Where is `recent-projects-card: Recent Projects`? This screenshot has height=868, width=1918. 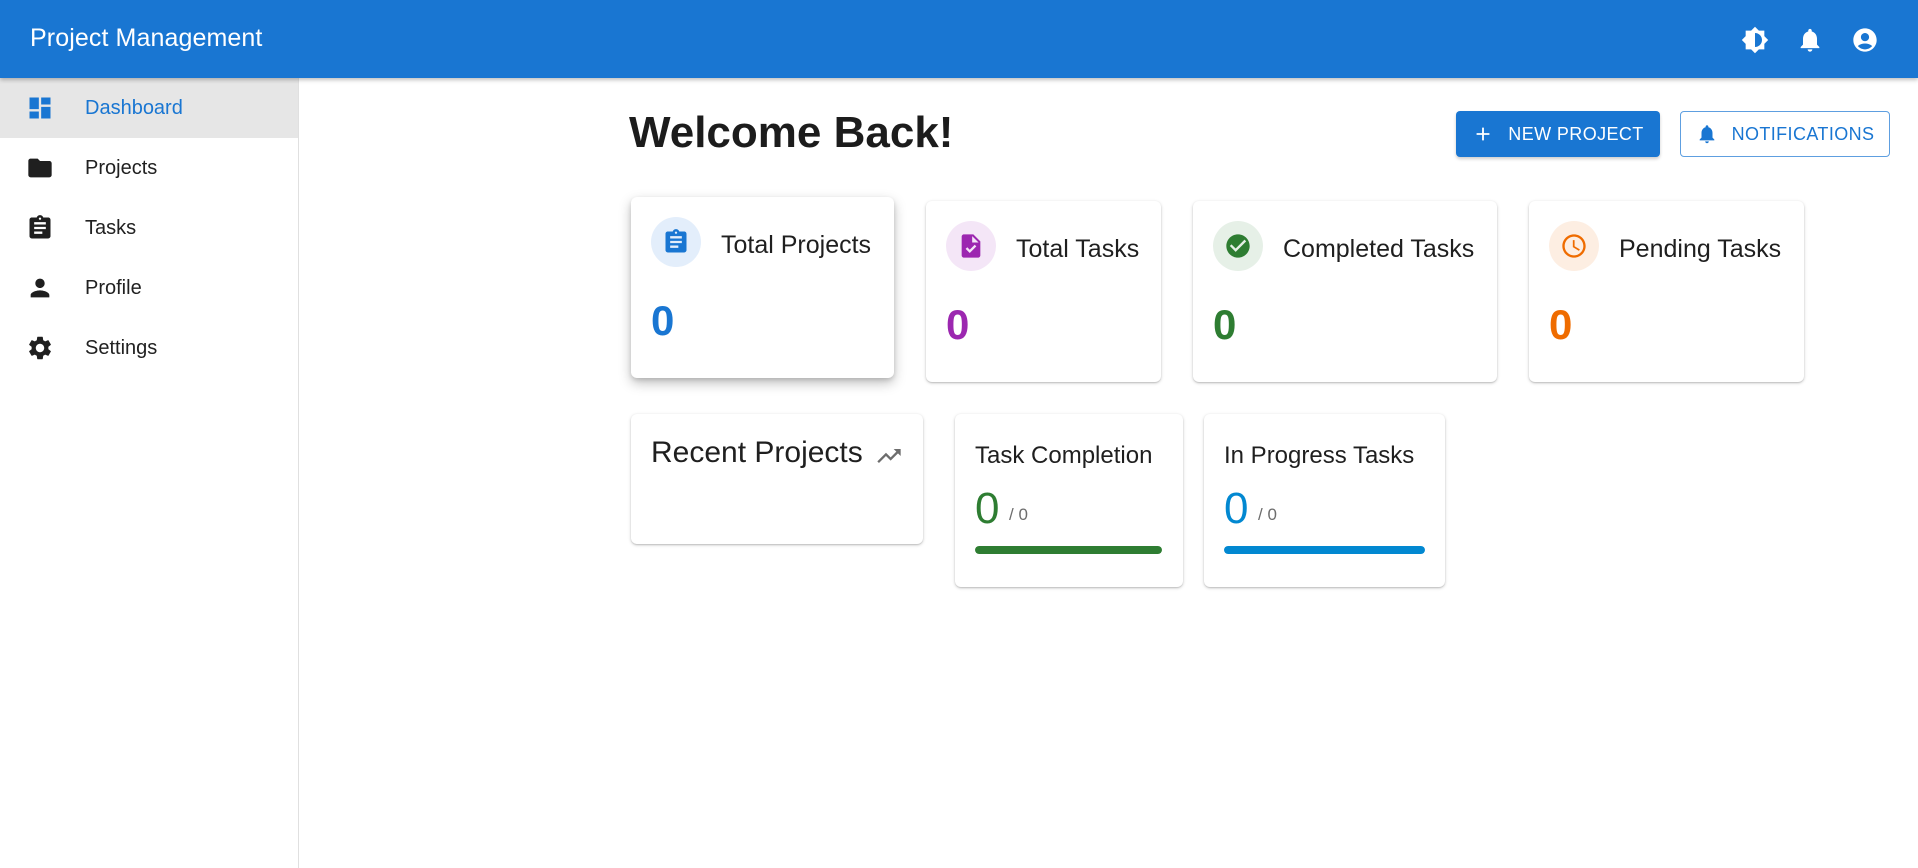
recent-projects-card: Recent Projects is located at coordinates (777, 479).